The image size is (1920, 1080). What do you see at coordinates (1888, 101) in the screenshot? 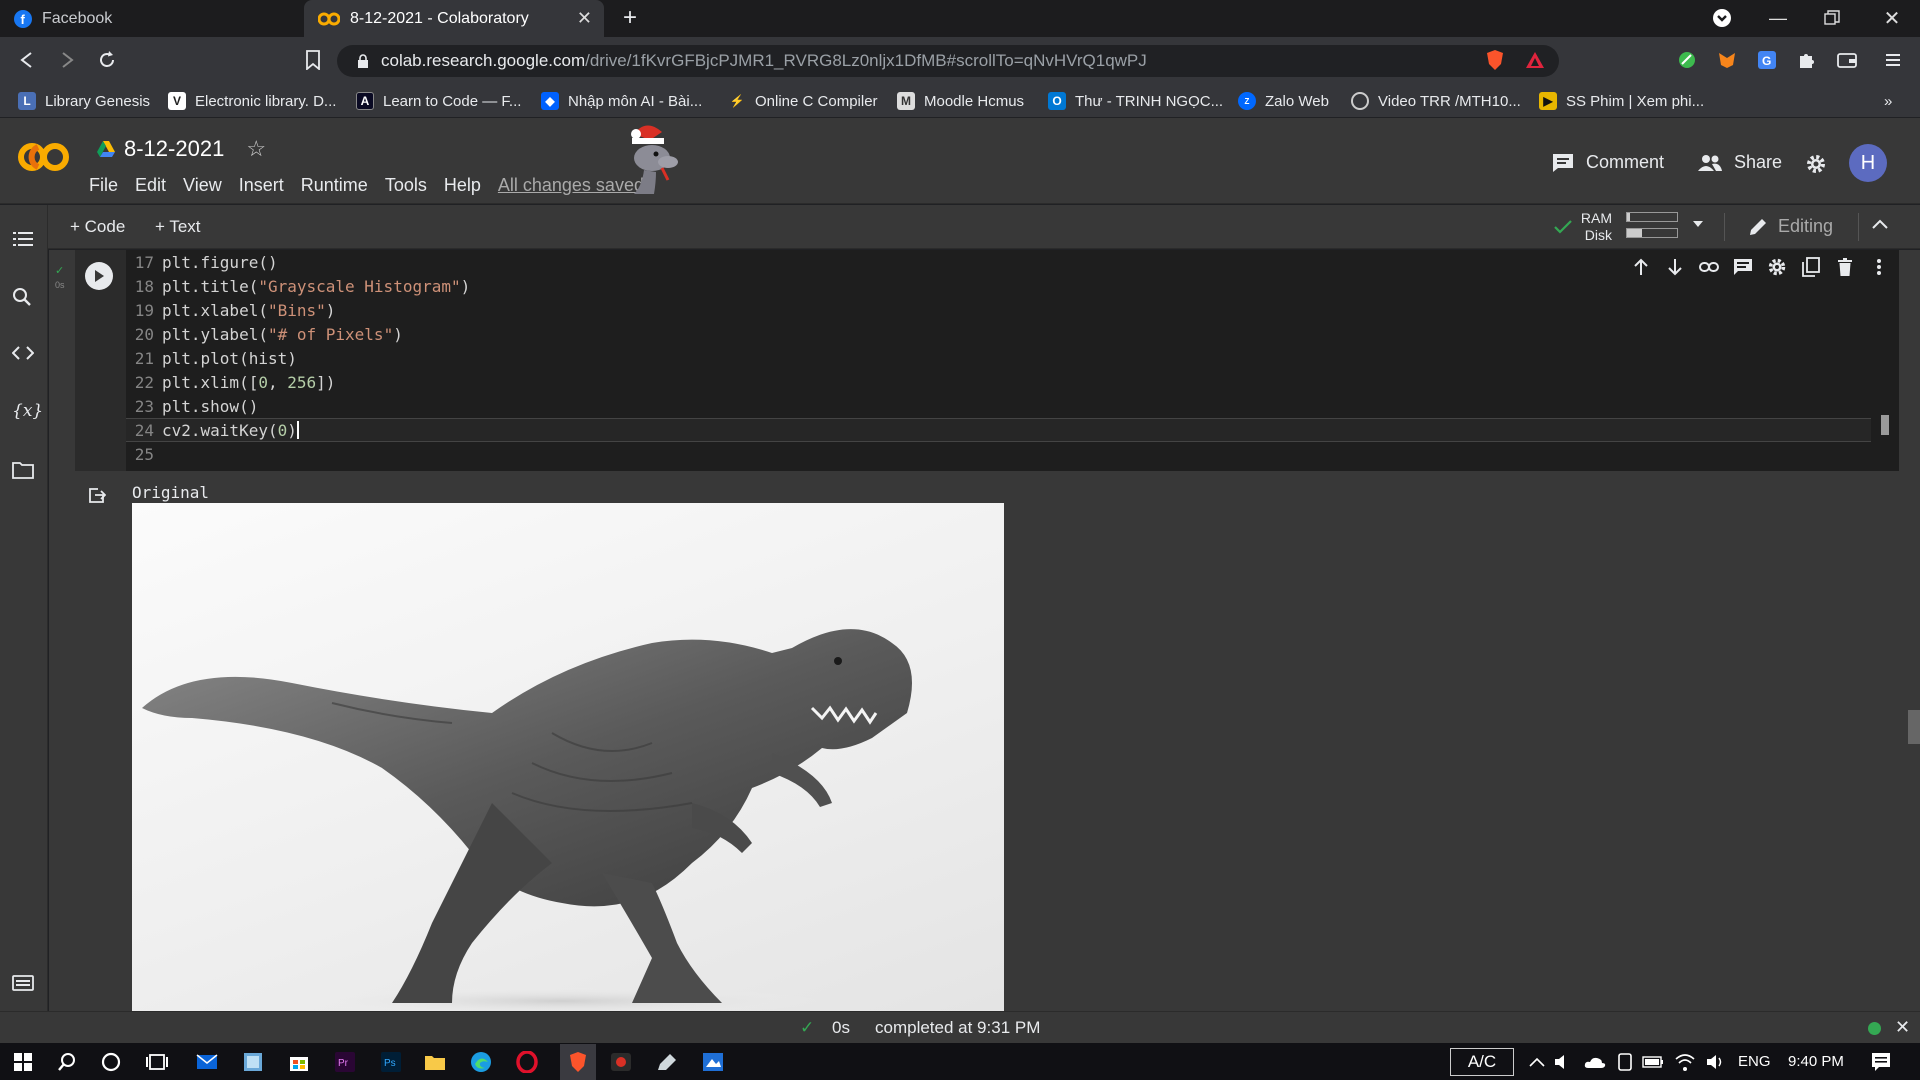
I see `more-bookmarks-icon: »` at bounding box center [1888, 101].